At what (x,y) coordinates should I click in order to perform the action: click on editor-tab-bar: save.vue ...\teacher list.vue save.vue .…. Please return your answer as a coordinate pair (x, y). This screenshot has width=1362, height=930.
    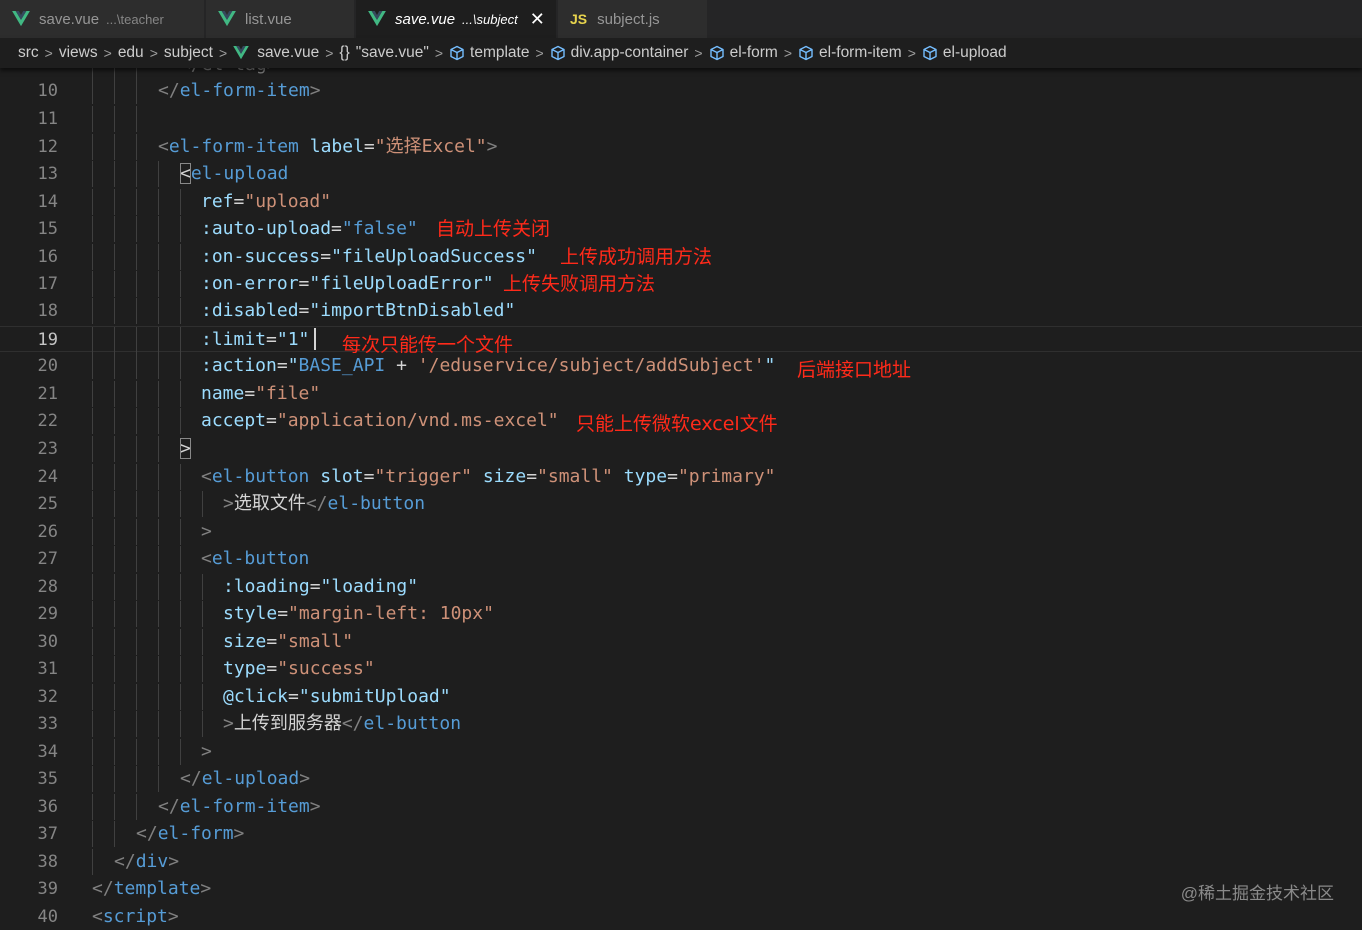
    Looking at the image, I should click on (681, 19).